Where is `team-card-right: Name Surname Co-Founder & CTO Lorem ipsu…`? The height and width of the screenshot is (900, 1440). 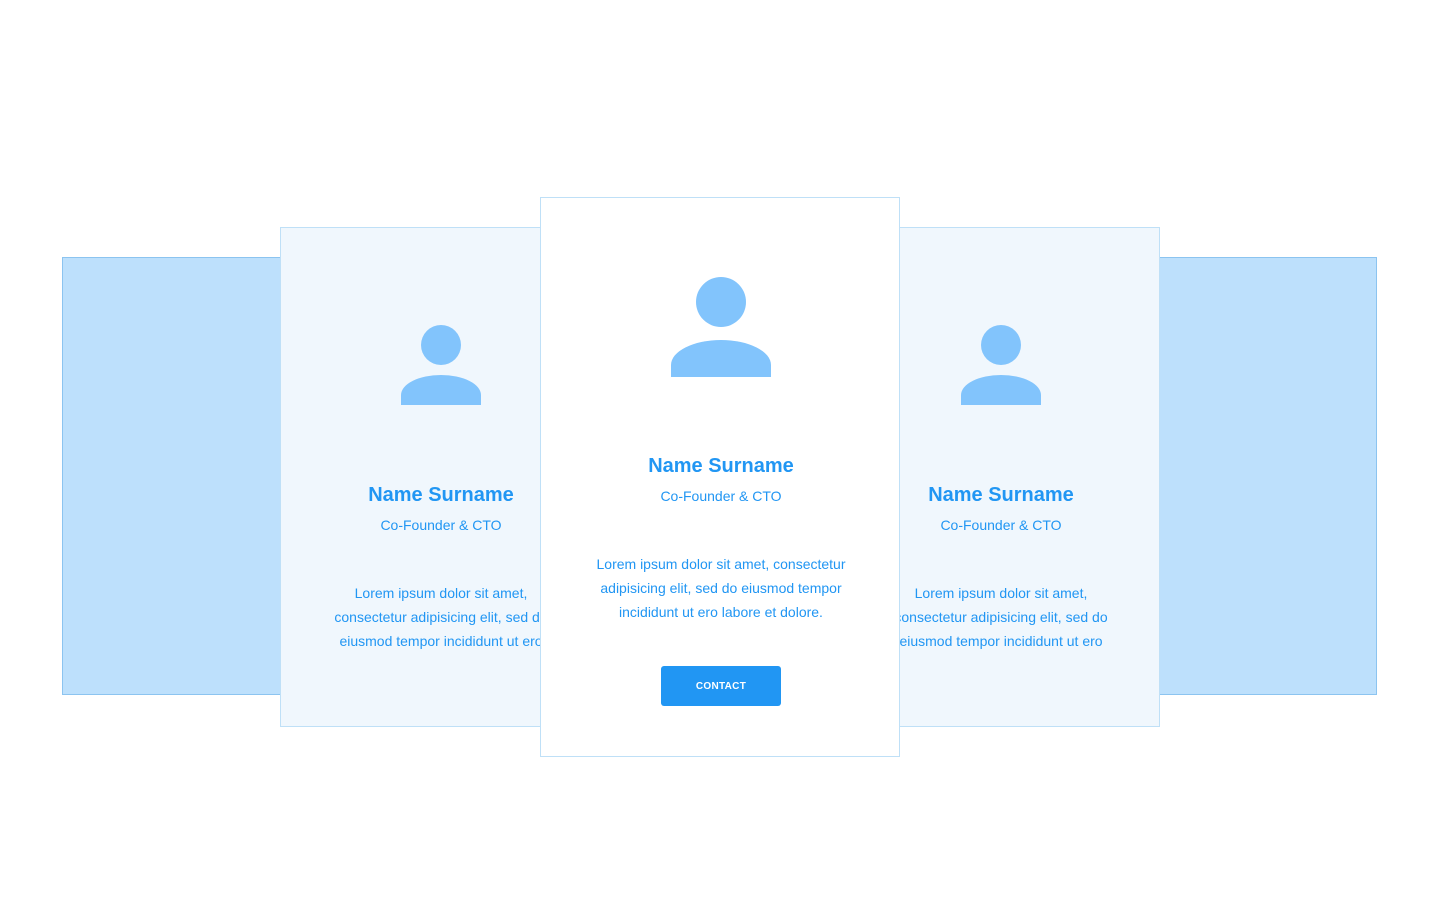 team-card-right: Name Surname Co-Founder & CTO Lorem ipsu… is located at coordinates (1020, 477).